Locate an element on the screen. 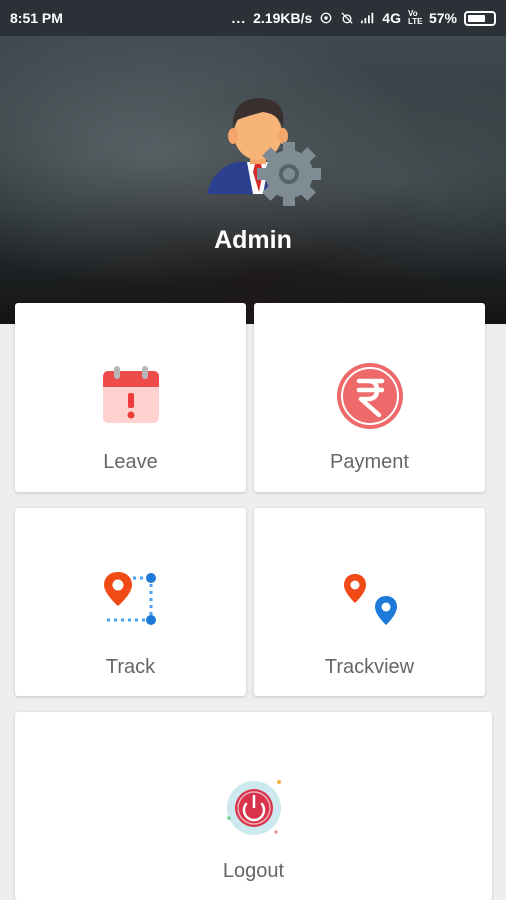 This screenshot has width=506, height=900. payment-card: Payment is located at coordinates (369, 397).